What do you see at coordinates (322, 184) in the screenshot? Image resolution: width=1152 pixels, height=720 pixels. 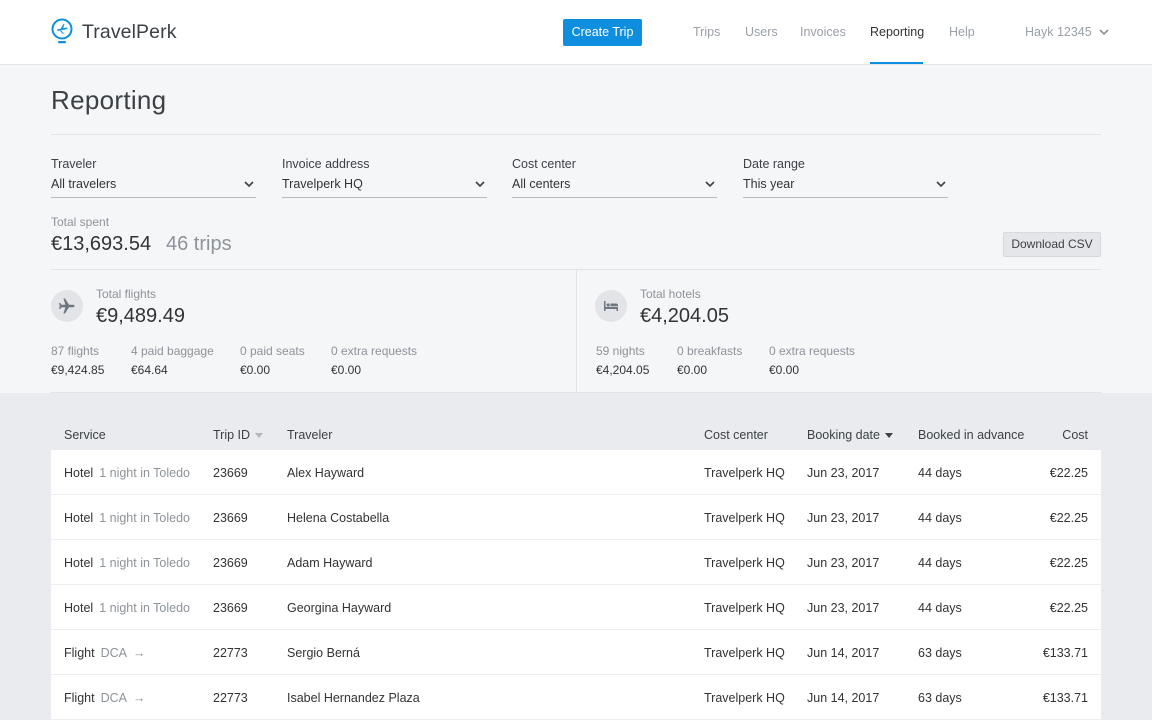 I see `filter-value: Travelperk HQ` at bounding box center [322, 184].